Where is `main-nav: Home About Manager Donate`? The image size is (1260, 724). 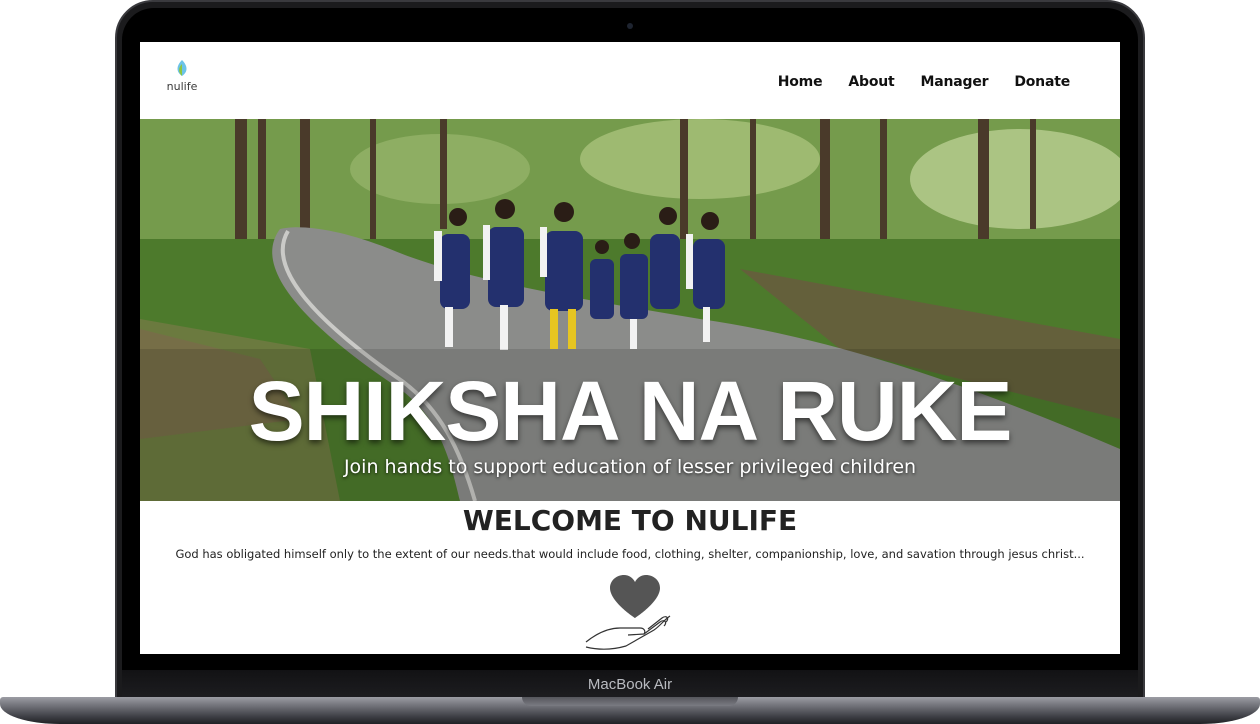 main-nav: Home About Manager Donate is located at coordinates (924, 82).